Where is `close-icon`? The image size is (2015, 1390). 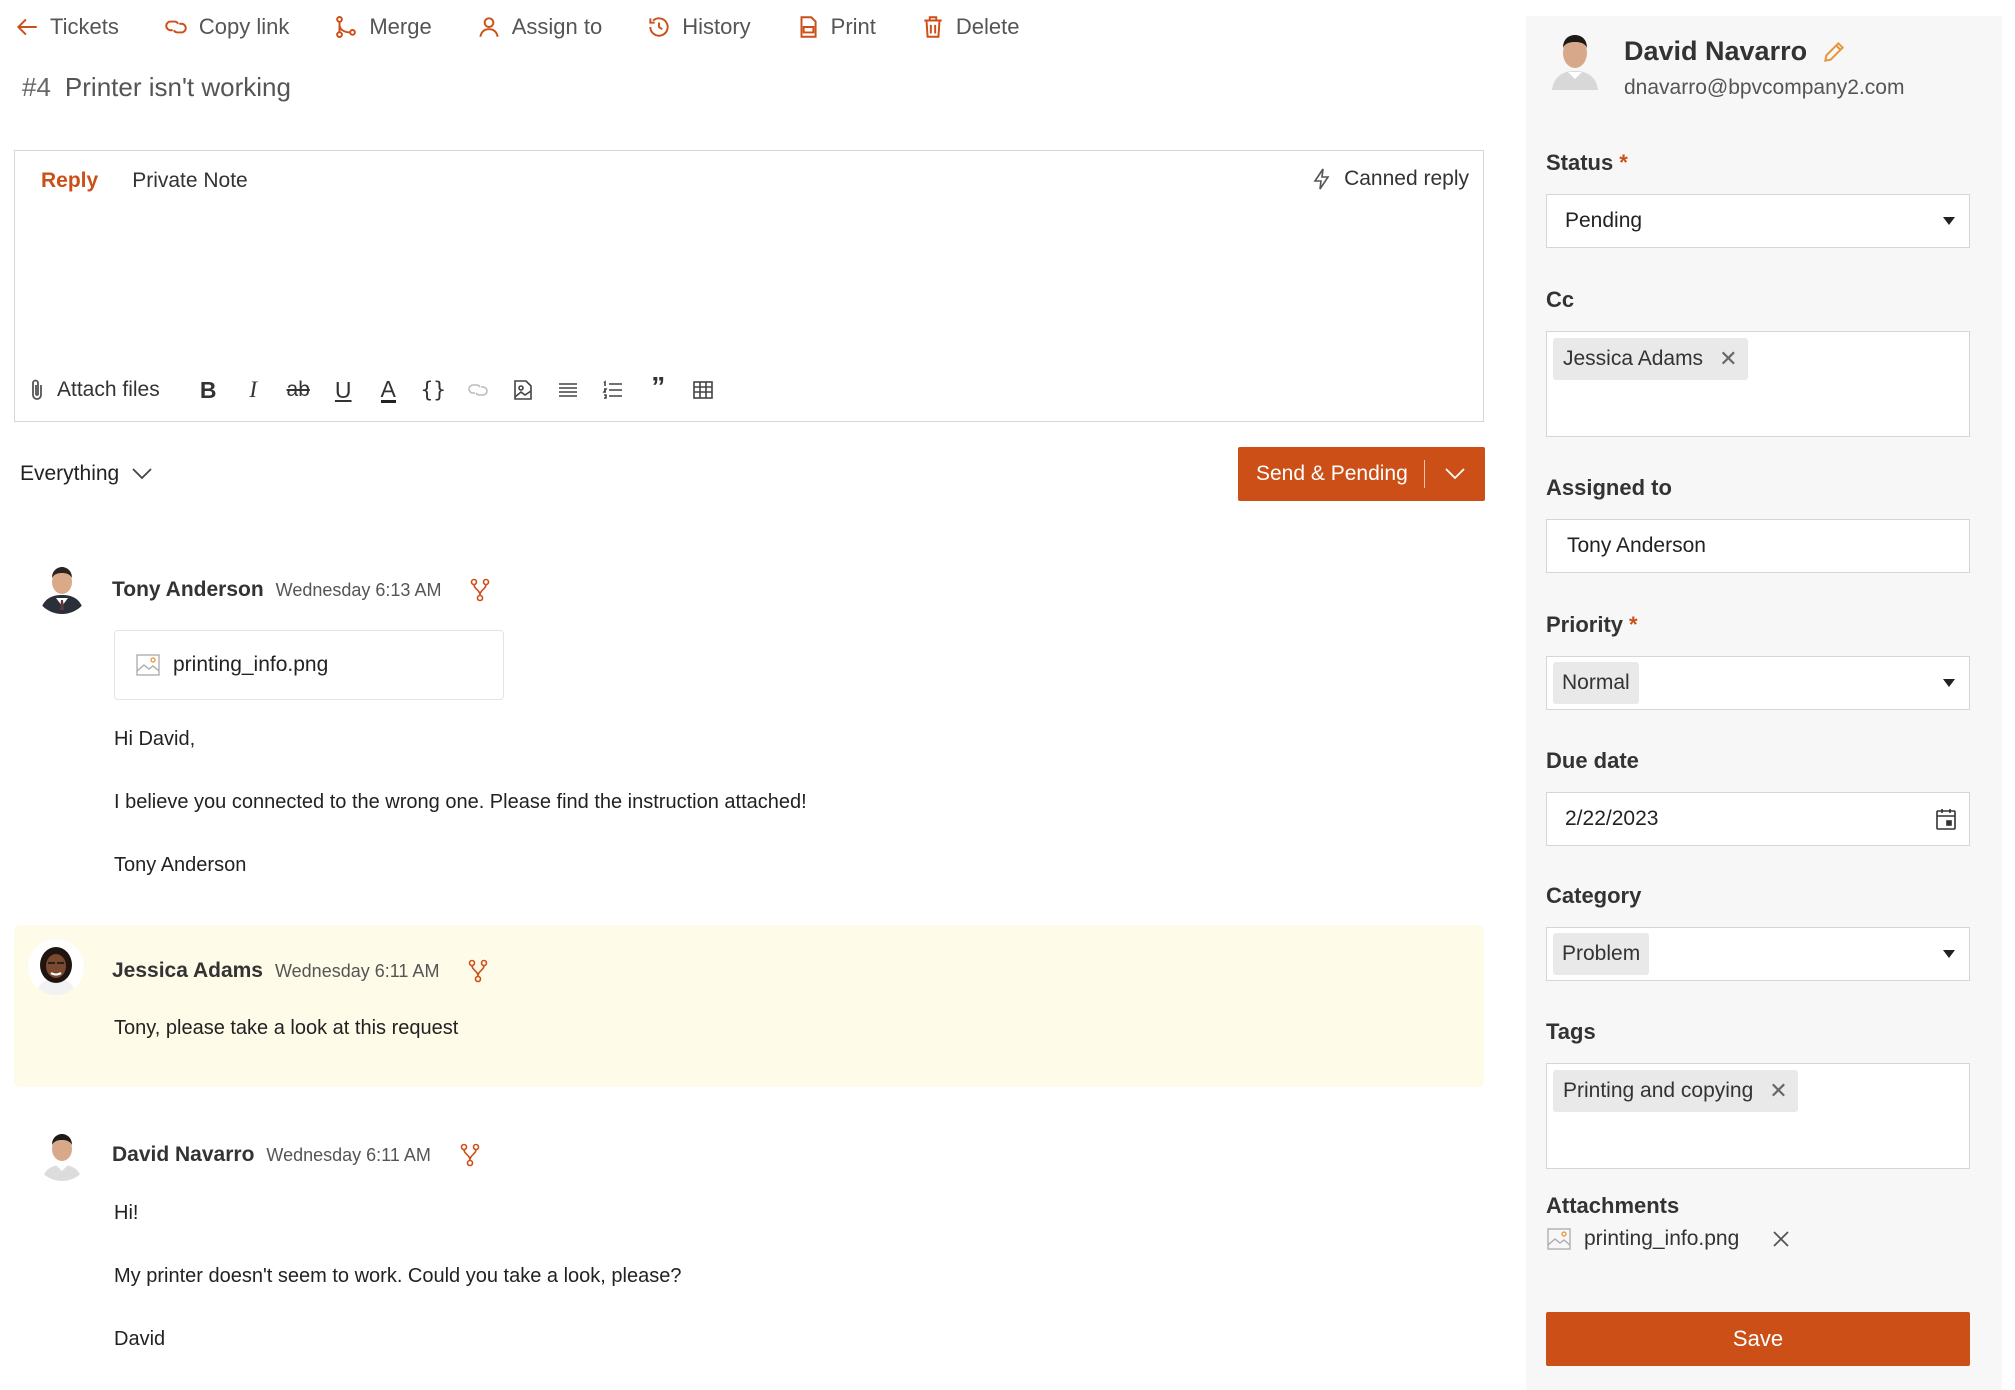
close-icon is located at coordinates (1781, 1239).